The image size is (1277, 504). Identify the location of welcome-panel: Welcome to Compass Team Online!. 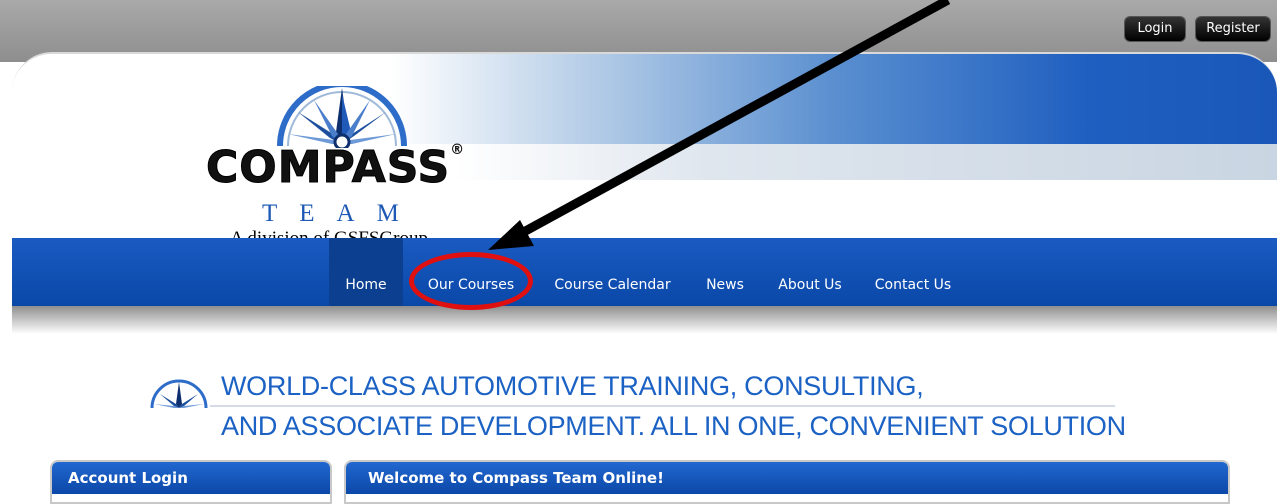
(787, 482).